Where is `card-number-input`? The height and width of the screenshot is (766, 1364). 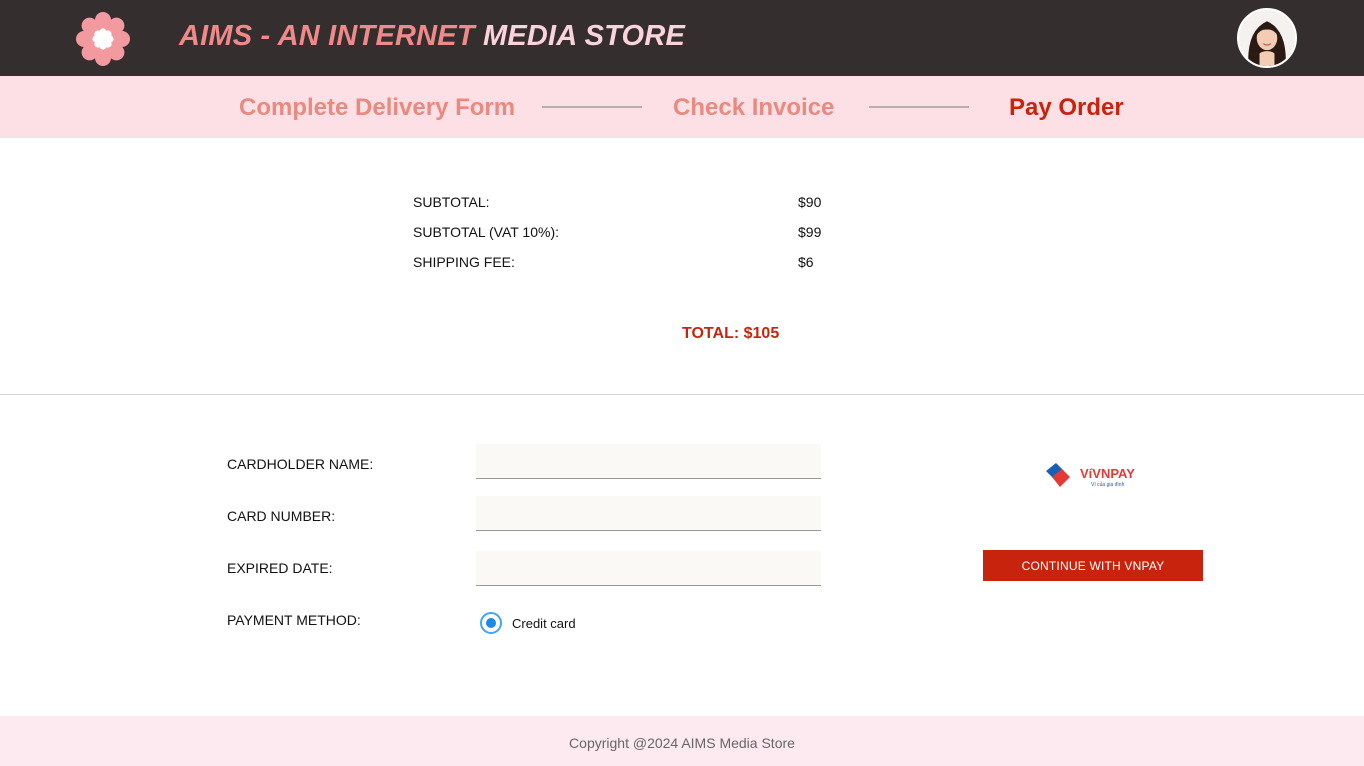 card-number-input is located at coordinates (648, 513).